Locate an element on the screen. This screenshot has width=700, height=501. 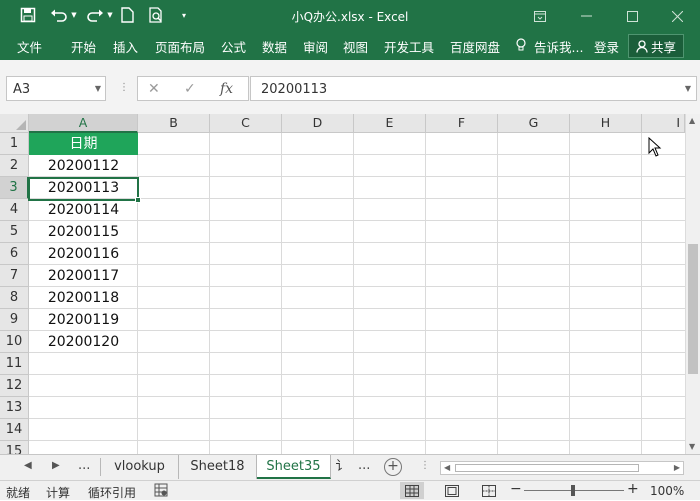
normal-view-icon is located at coordinates (412, 490).